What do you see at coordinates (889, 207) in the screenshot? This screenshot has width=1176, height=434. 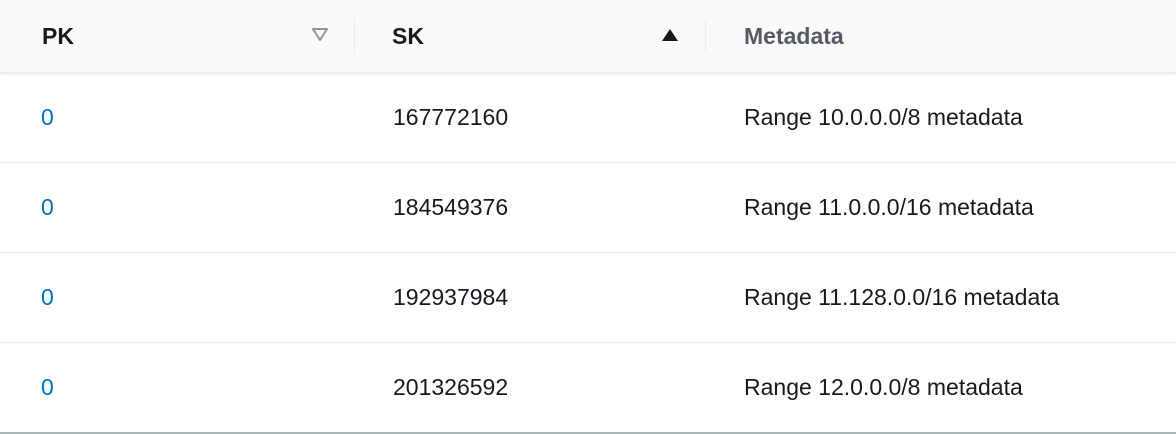 I see `cell-metadata: Range 11.0.0.0/16 metadata` at bounding box center [889, 207].